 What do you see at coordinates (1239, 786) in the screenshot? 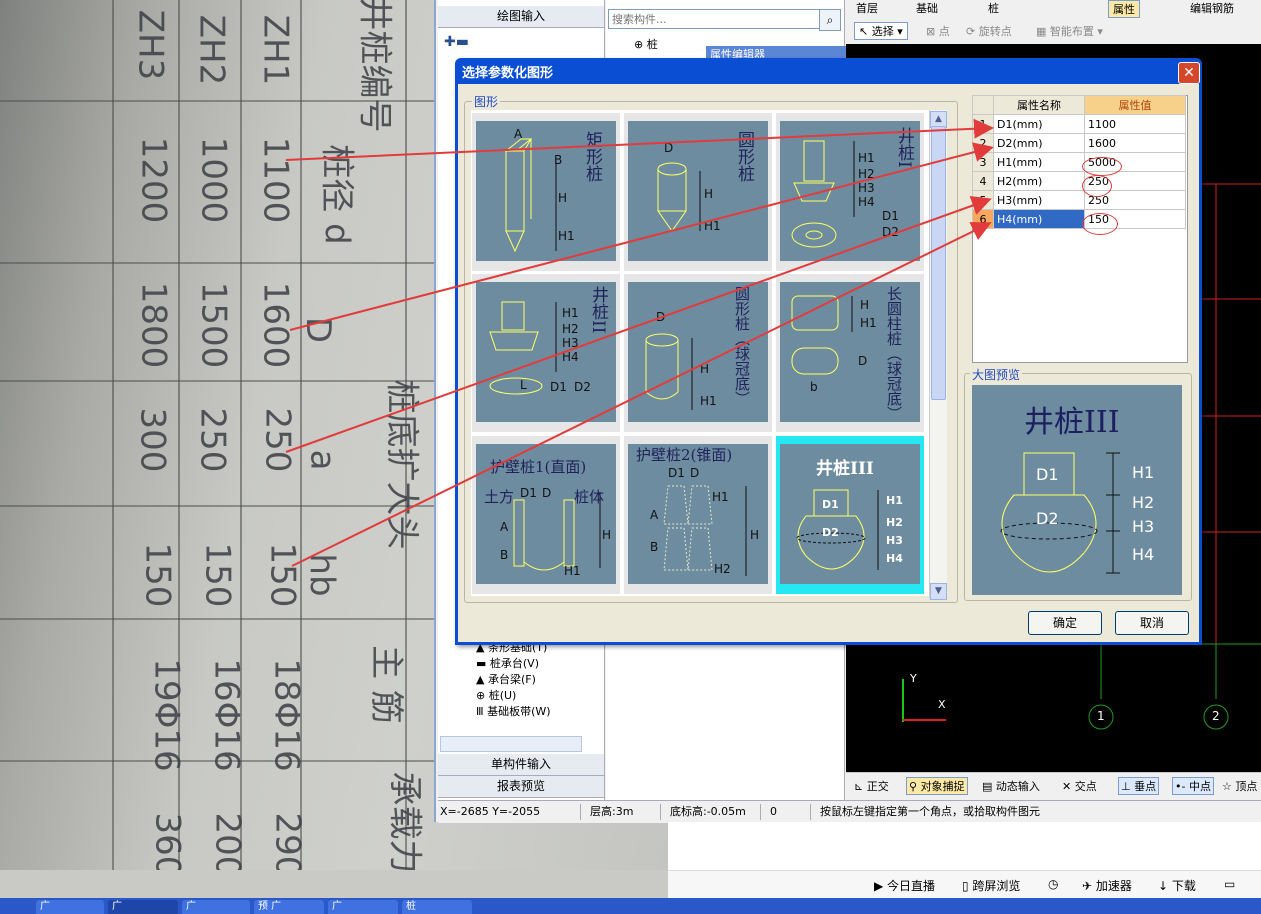
I see `vertex-button: ☆ 顶点` at bounding box center [1239, 786].